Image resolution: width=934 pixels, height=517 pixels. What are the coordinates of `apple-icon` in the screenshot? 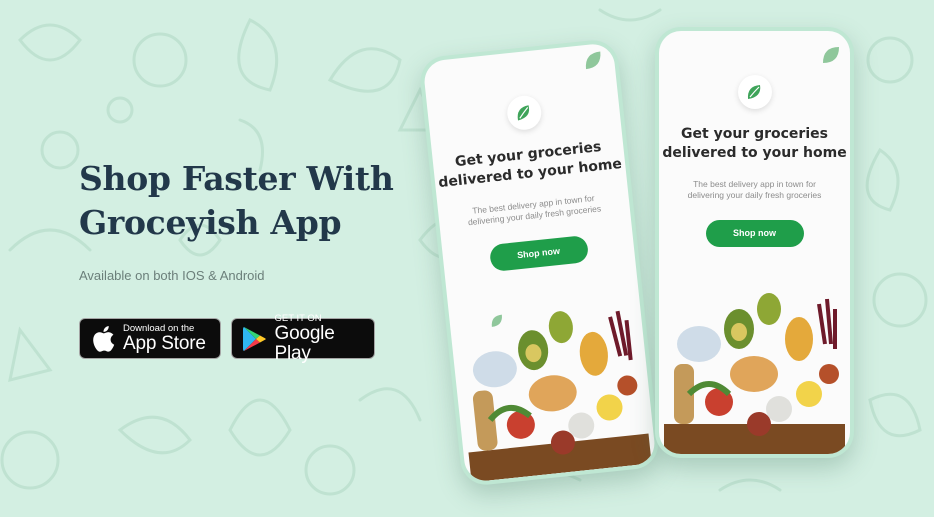 It's located at (103, 339).